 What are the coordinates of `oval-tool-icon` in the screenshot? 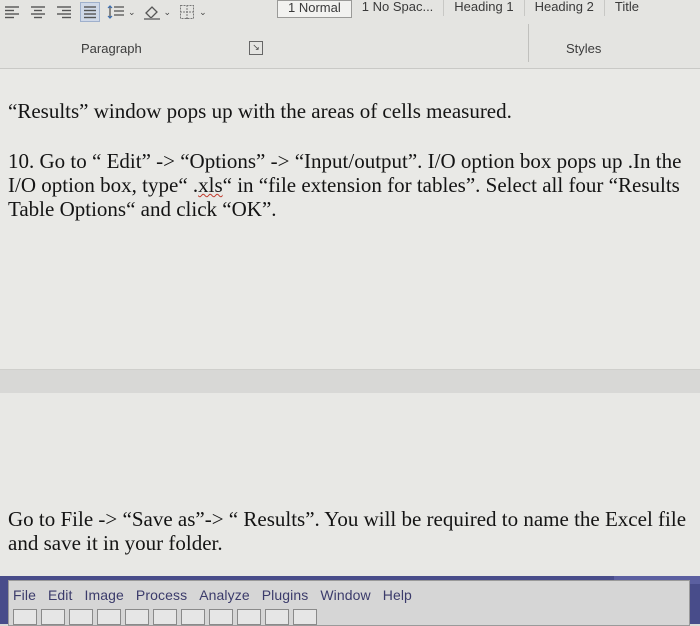 It's located at (53, 617).